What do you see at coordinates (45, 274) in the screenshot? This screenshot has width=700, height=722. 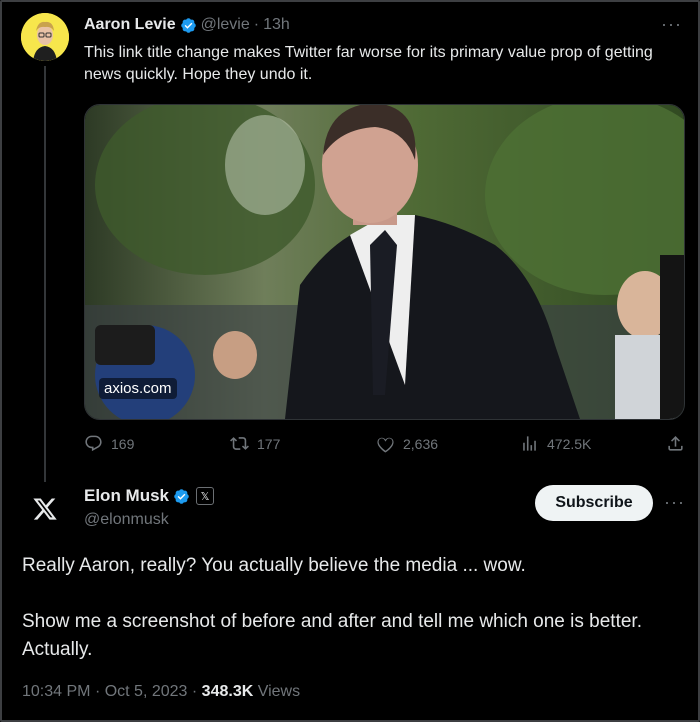 I see `thread-line` at bounding box center [45, 274].